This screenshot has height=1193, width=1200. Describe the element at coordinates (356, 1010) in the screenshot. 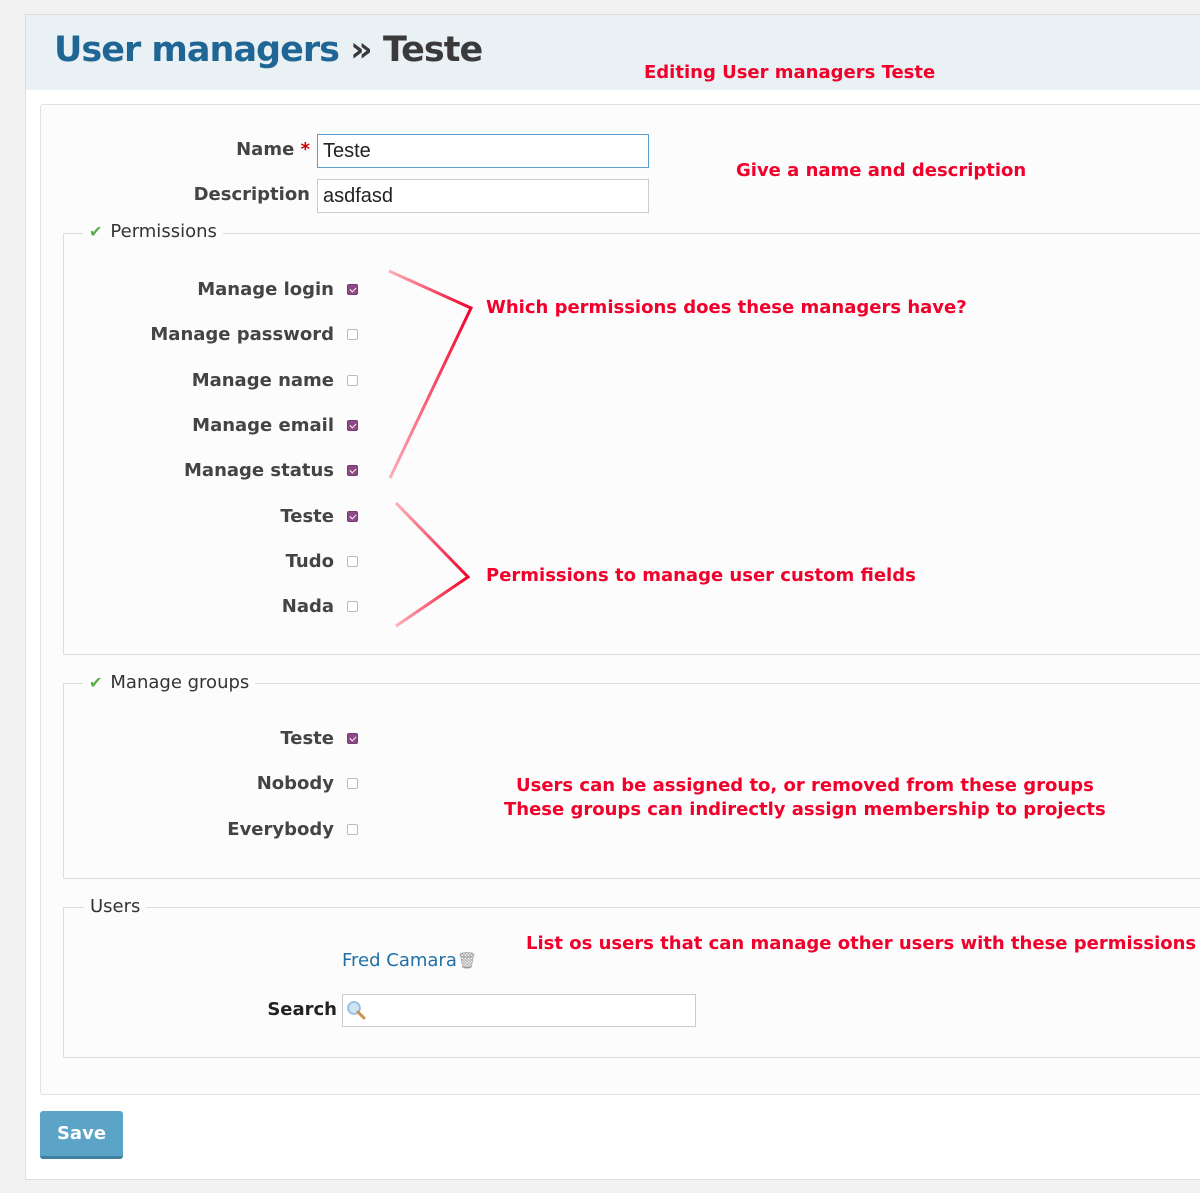

I see `search-icon` at that location.